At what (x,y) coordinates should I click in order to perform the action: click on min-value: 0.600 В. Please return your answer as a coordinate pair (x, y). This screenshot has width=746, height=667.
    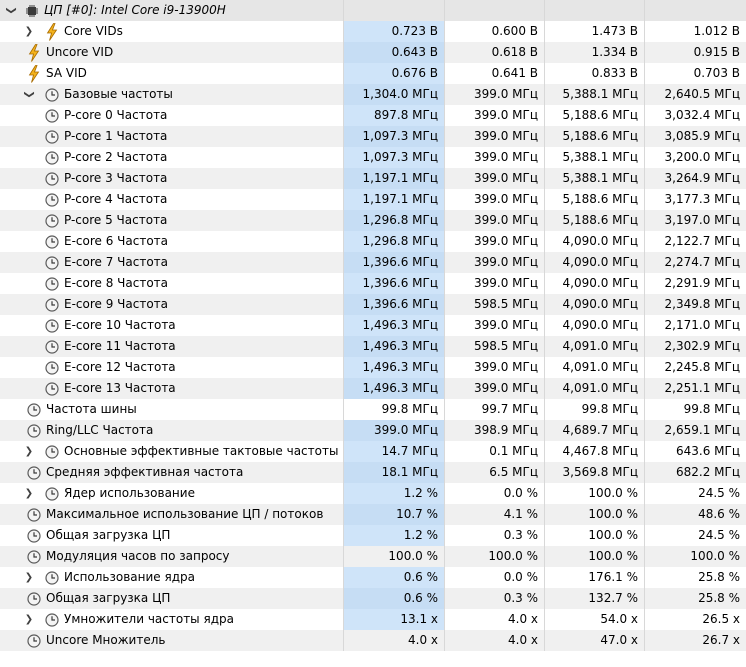
    Looking at the image, I should click on (494, 31).